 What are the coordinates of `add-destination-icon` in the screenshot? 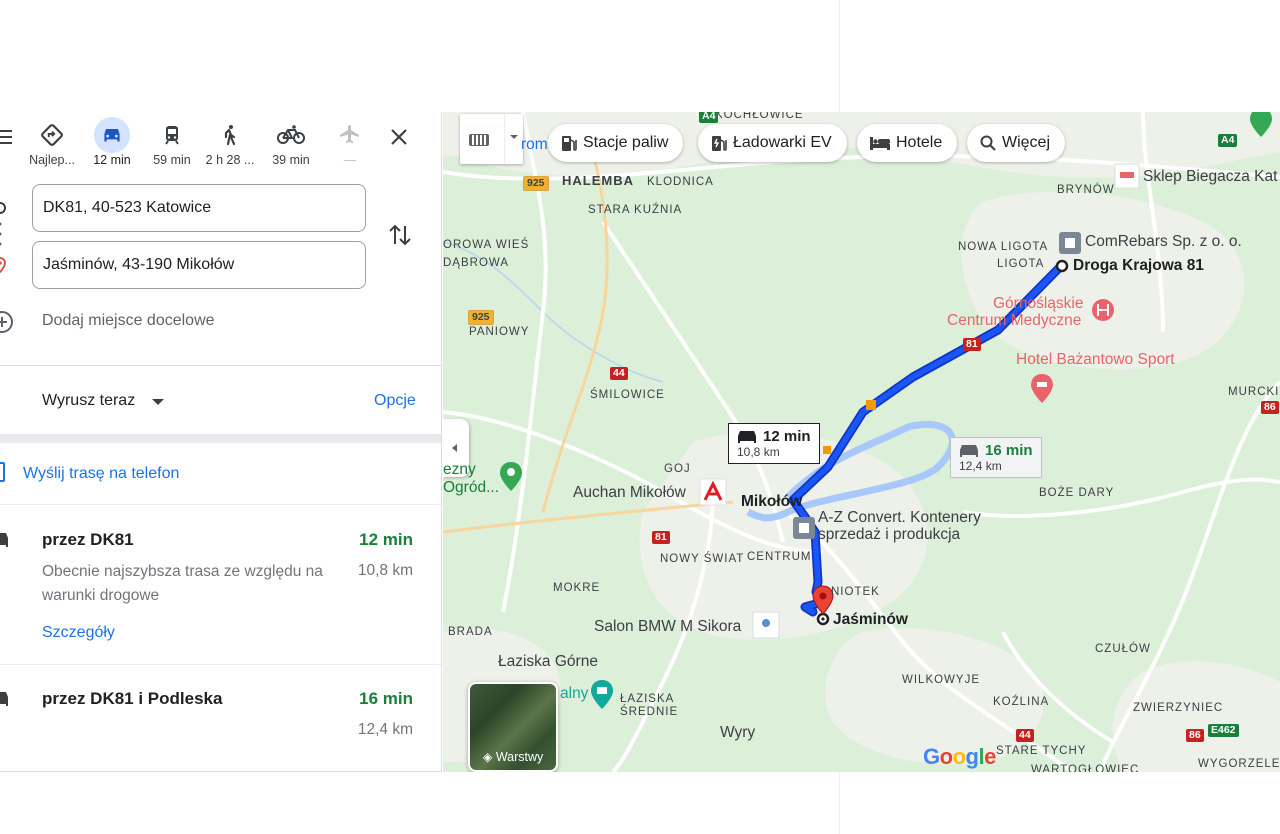 It's located at (6, 322).